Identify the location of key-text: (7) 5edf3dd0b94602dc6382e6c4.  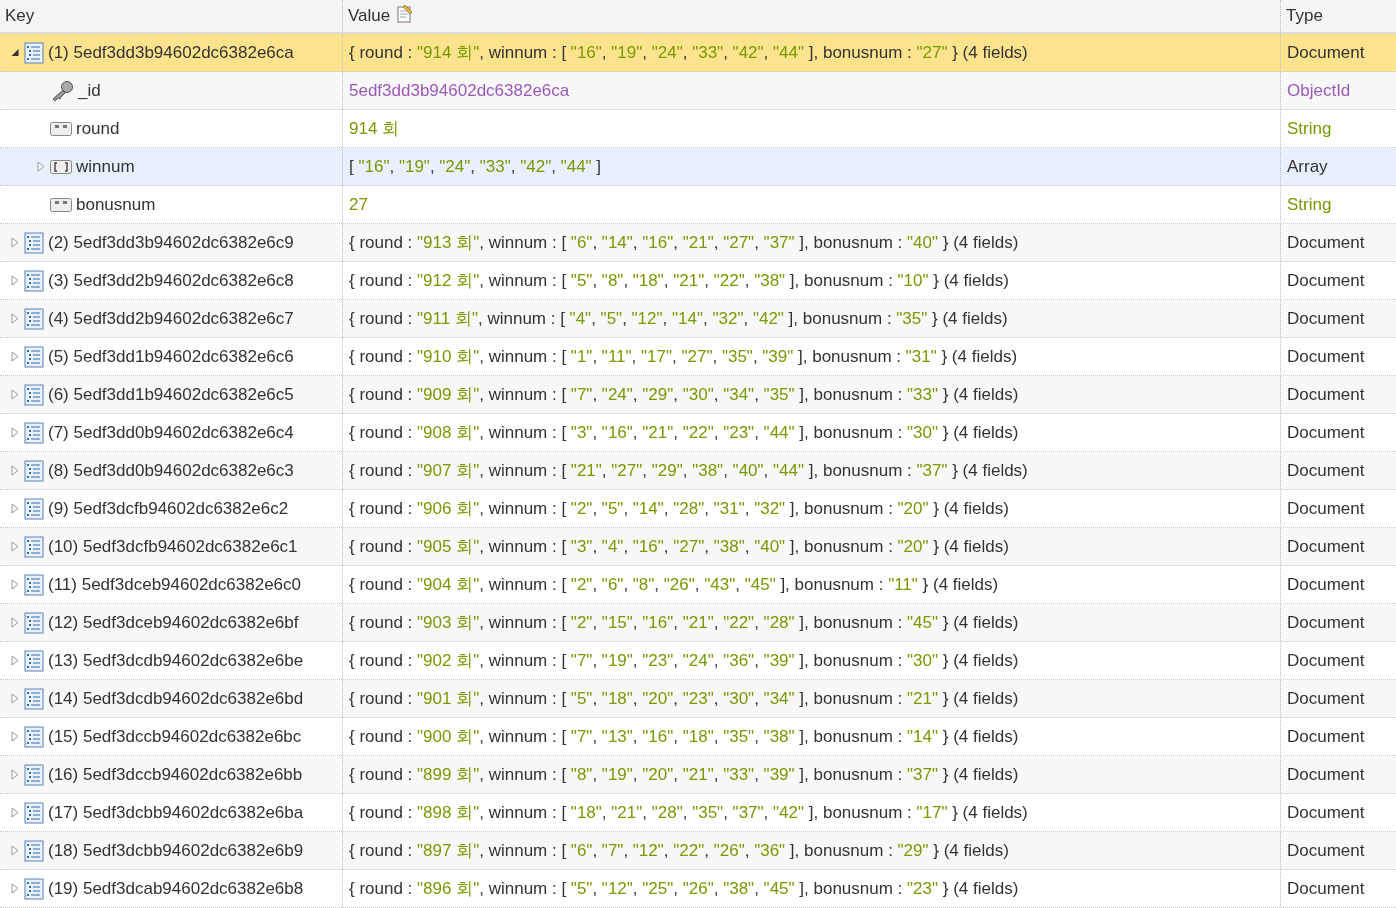
(171, 432).